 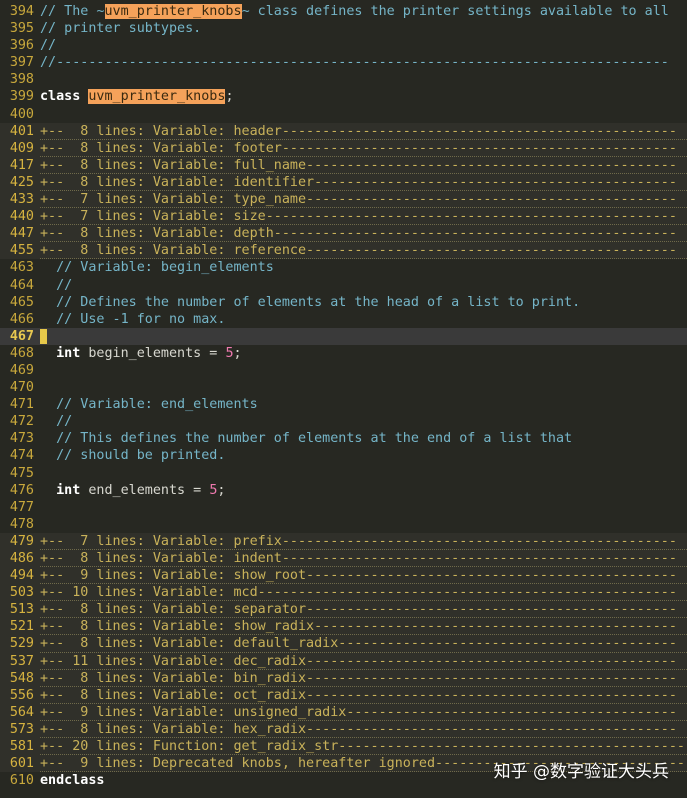 What do you see at coordinates (21, 456) in the screenshot?
I see `line-number: 474` at bounding box center [21, 456].